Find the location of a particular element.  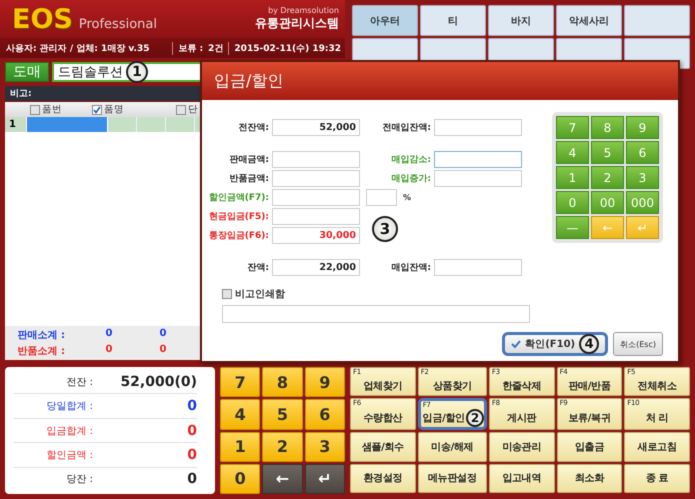

key-button: ↵ is located at coordinates (324, 479).